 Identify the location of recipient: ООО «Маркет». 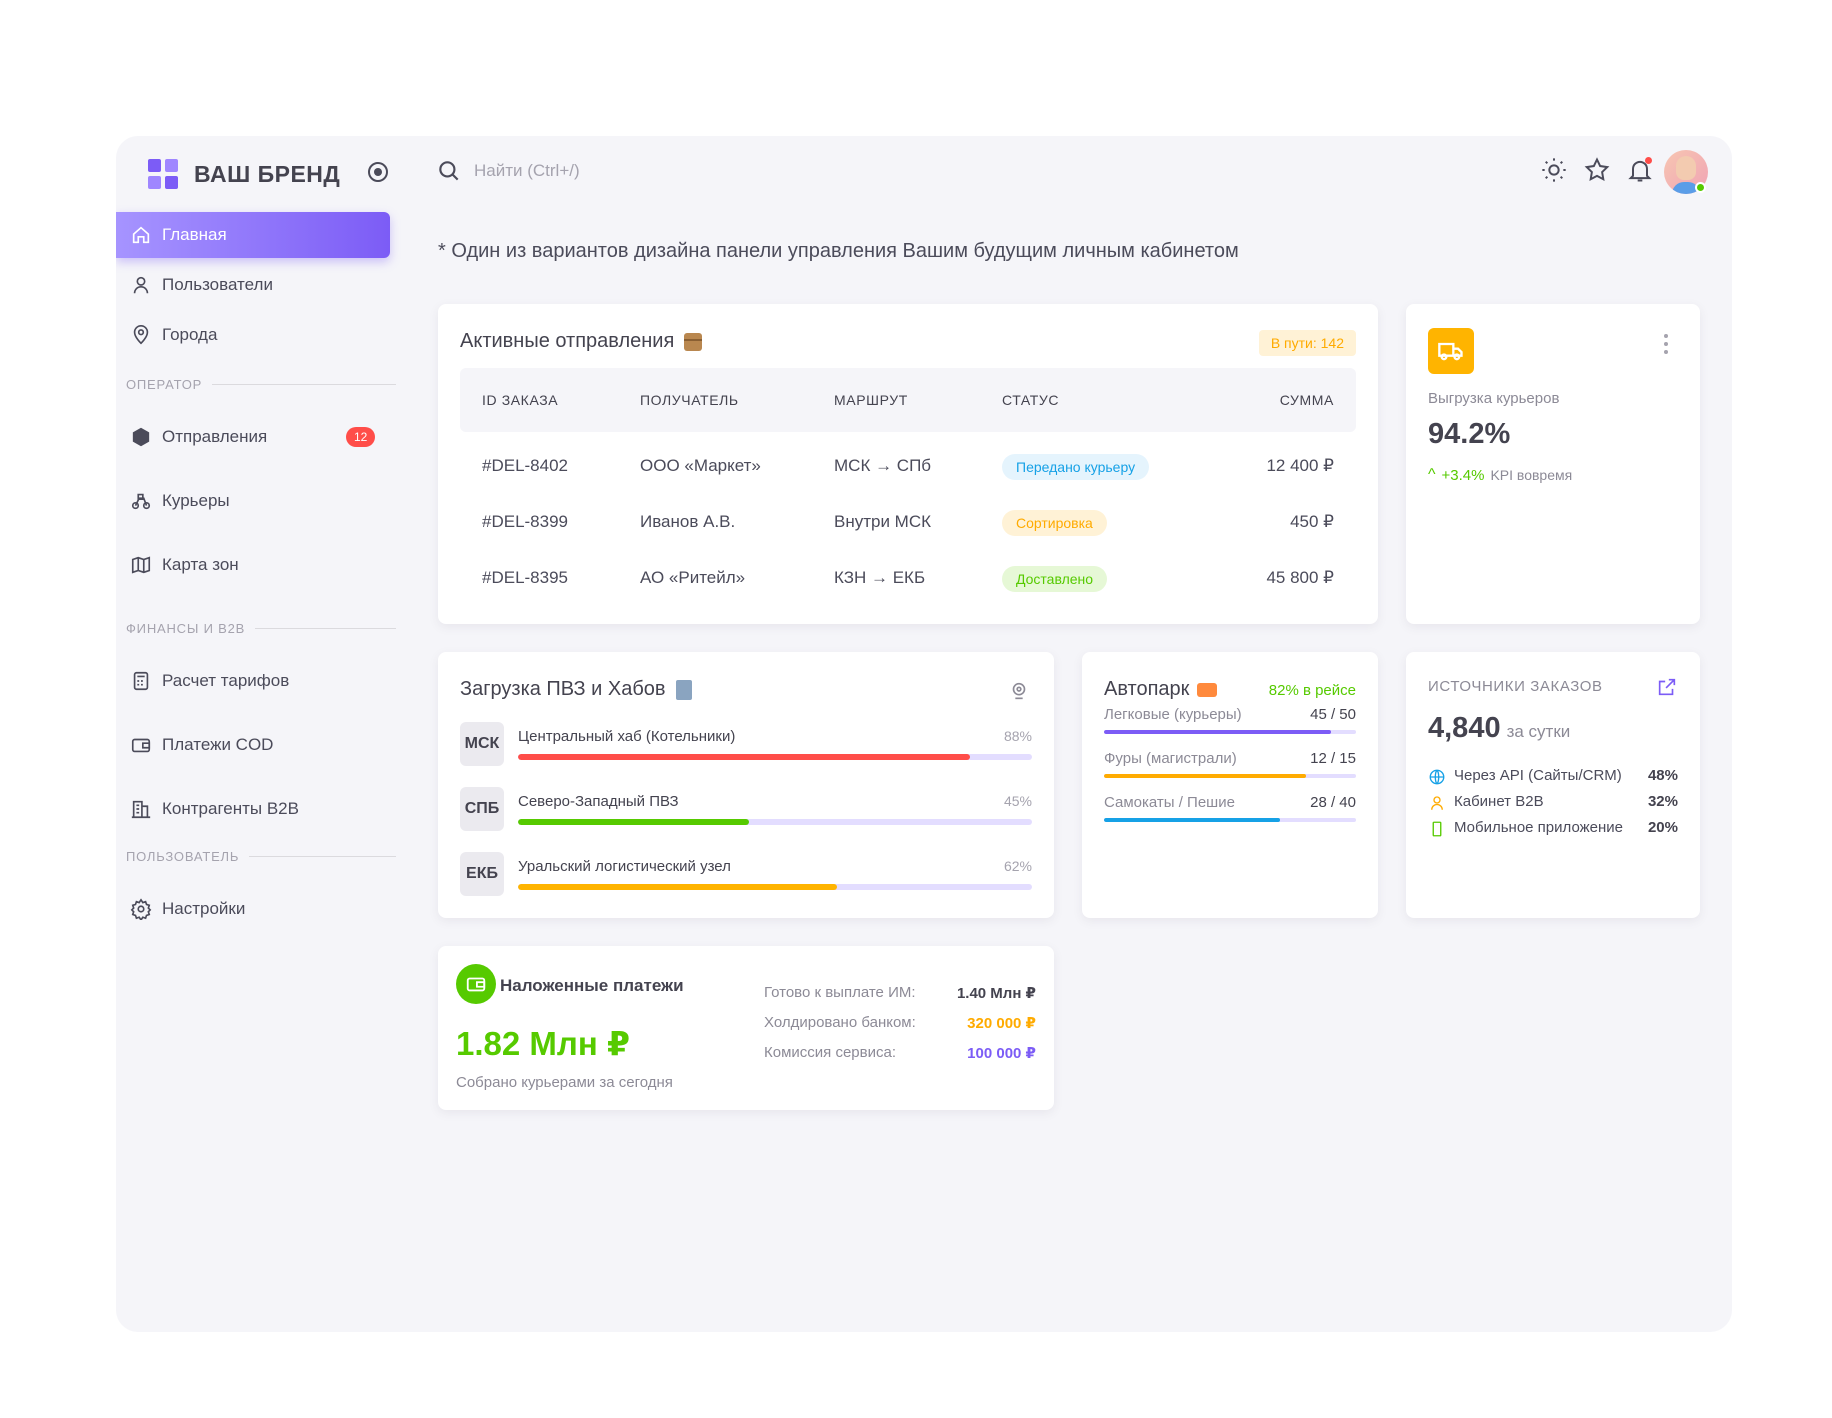
(700, 465).